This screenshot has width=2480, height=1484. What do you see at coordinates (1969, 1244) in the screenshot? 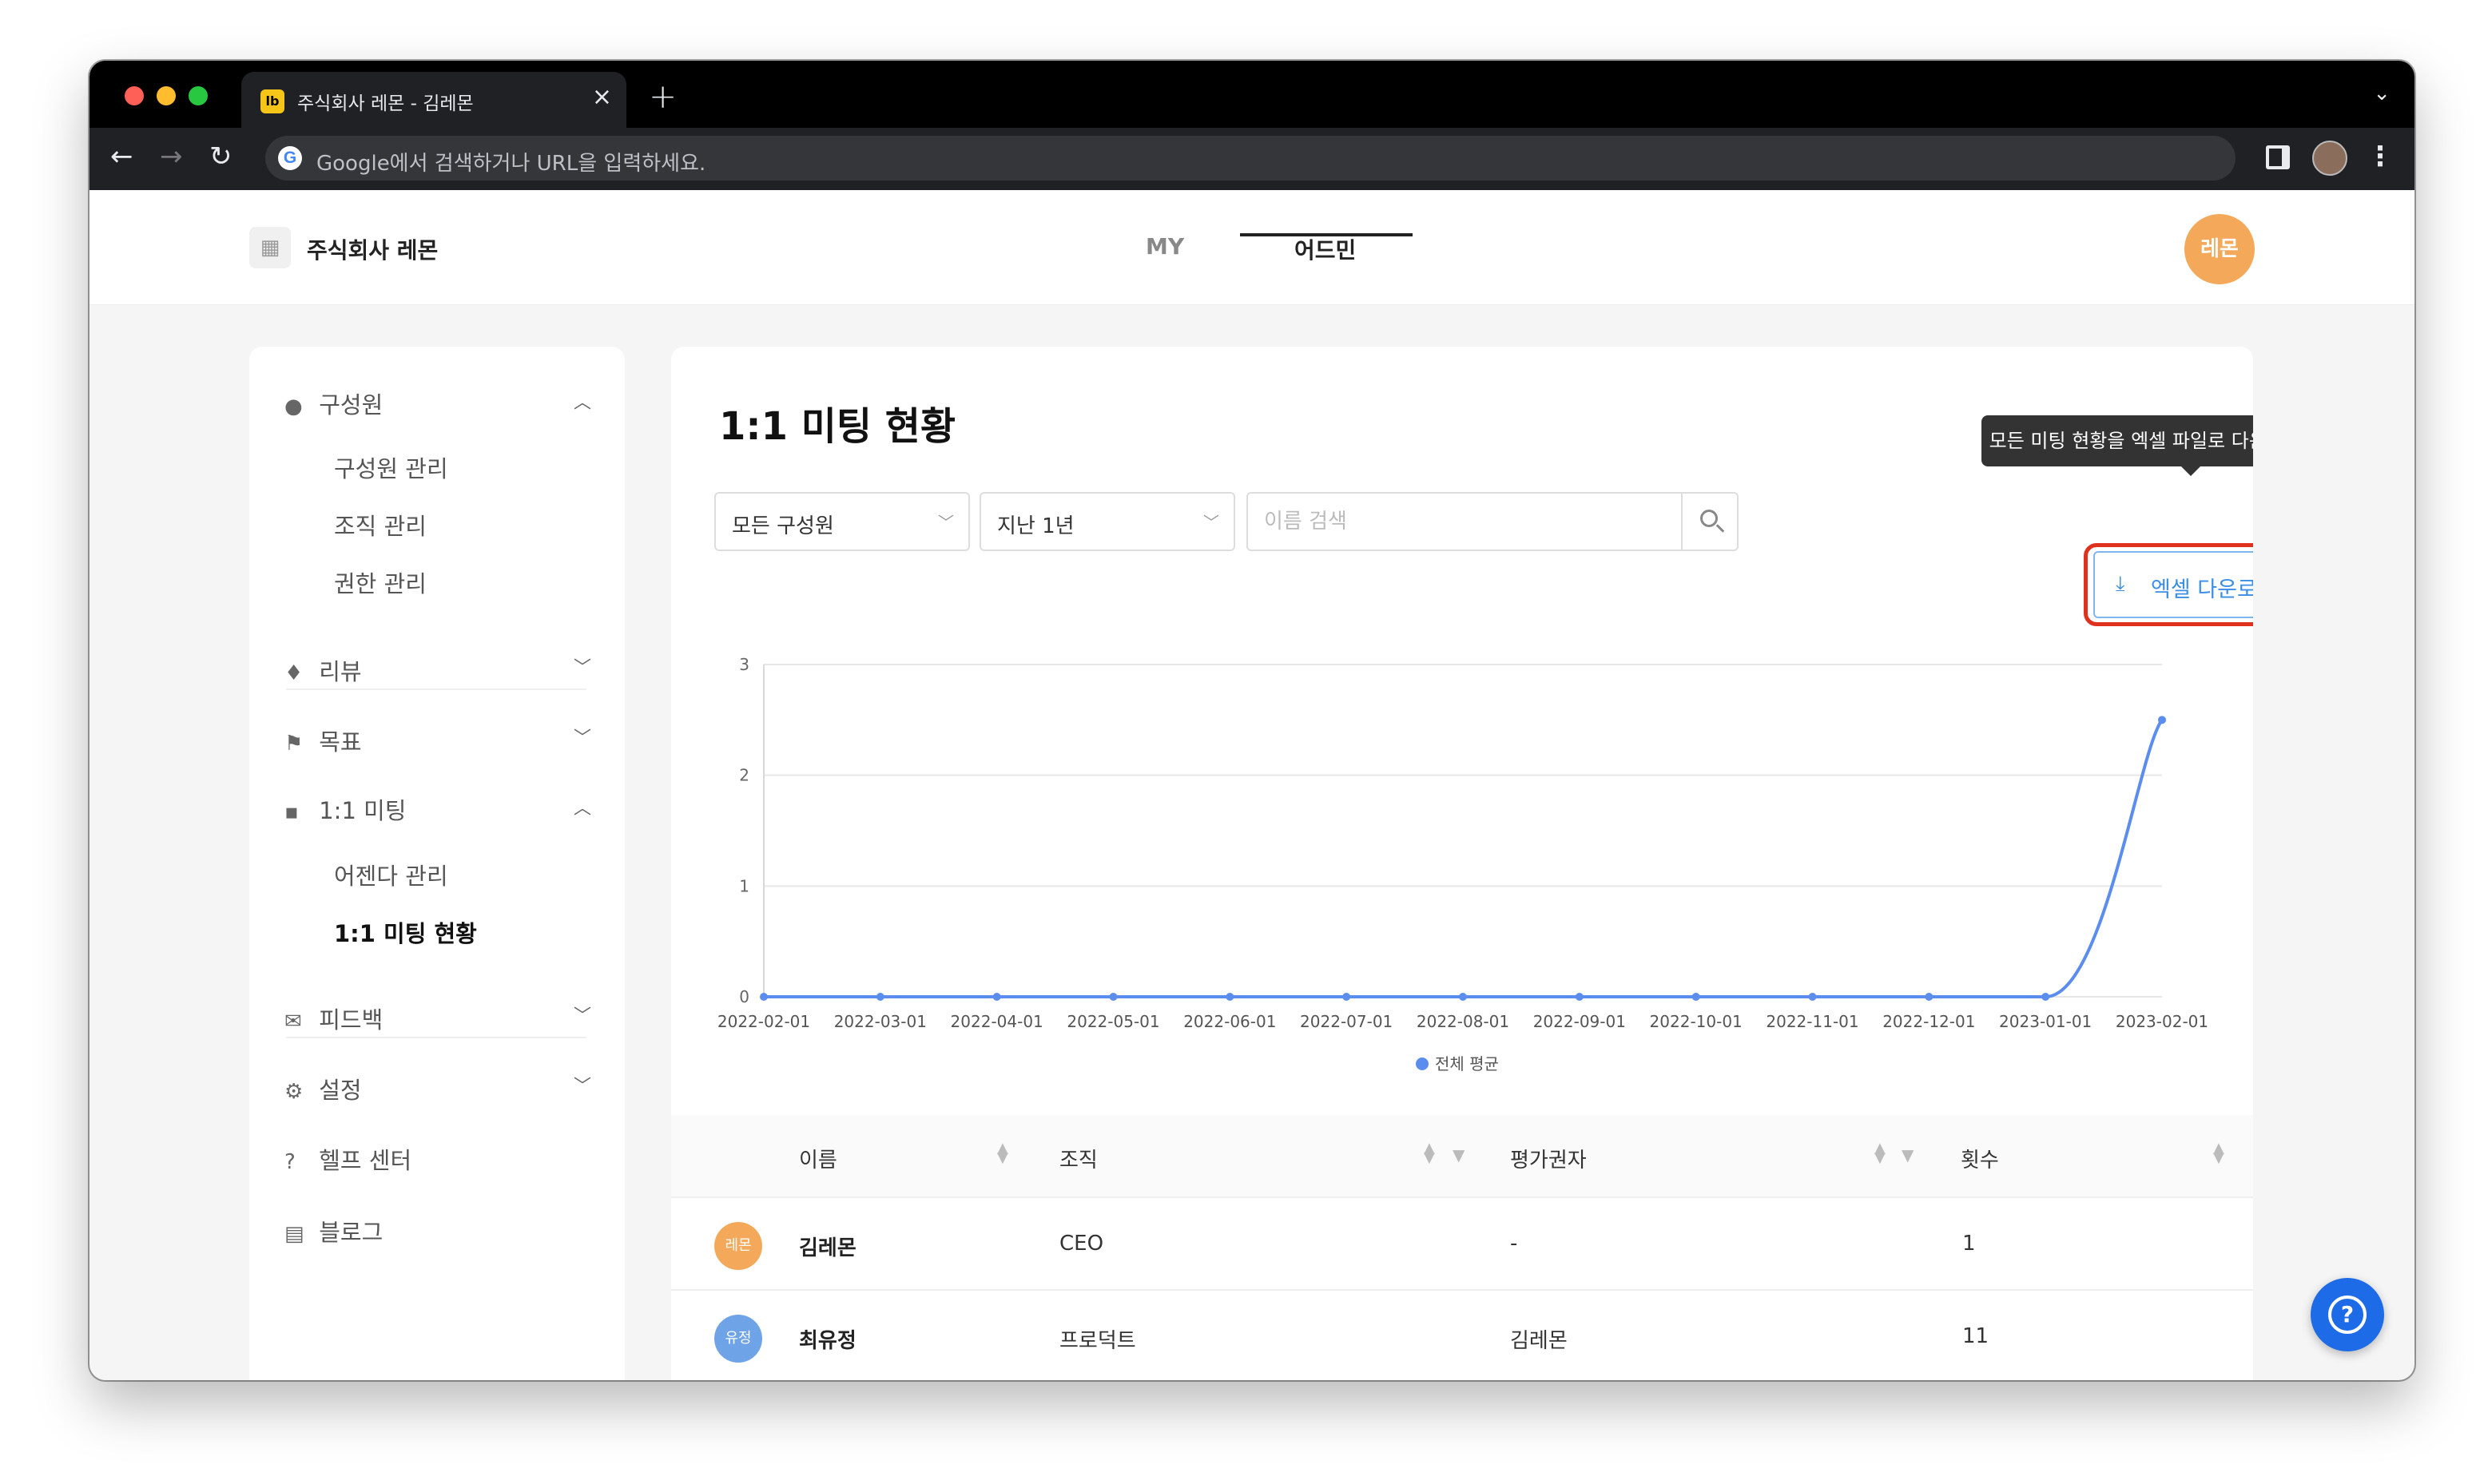
I see `row-count: 1` at bounding box center [1969, 1244].